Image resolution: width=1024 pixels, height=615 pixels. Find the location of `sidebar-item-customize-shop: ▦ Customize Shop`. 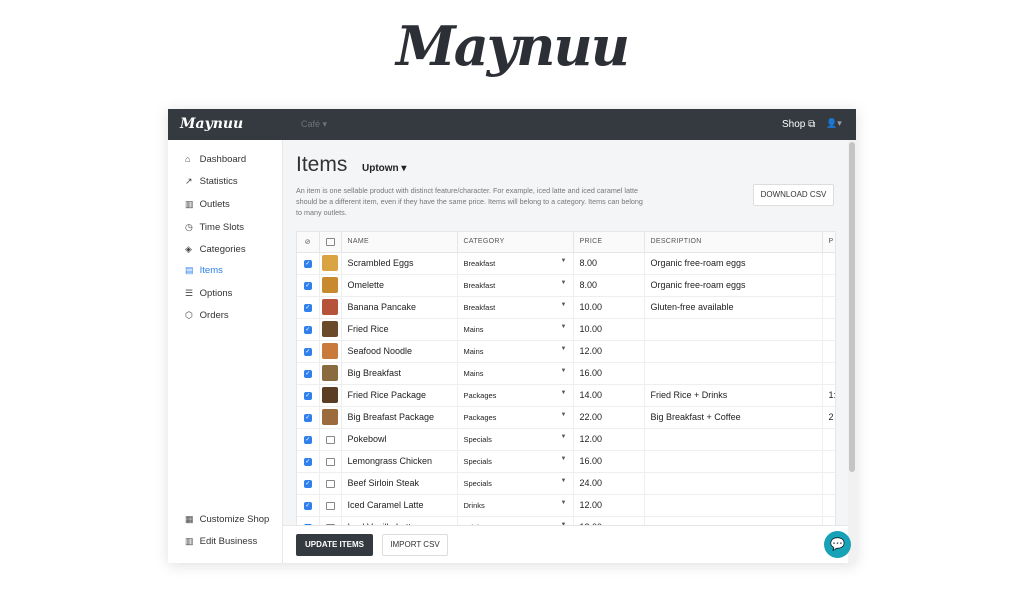

sidebar-item-customize-shop: ▦ Customize Shop is located at coordinates (227, 521).